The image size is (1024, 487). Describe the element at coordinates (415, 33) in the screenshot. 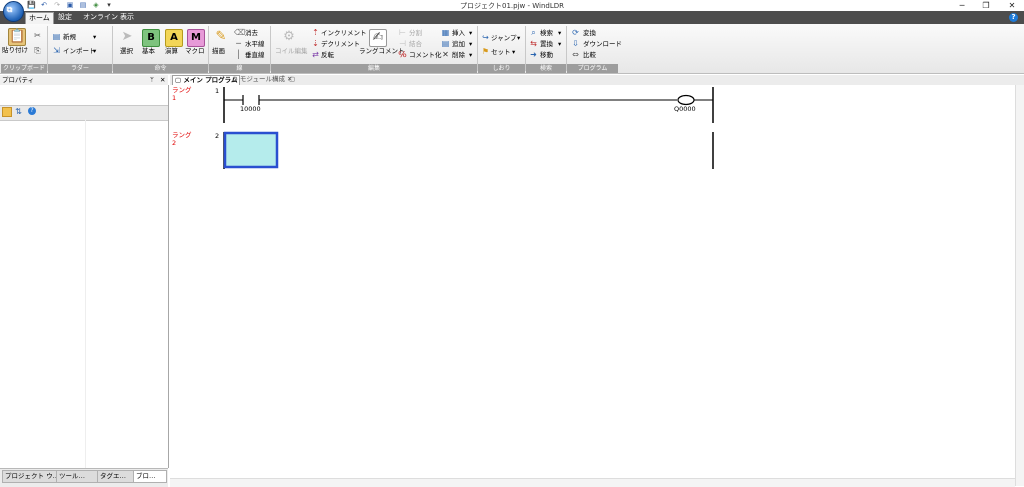

I see `split-button: 分割` at that location.